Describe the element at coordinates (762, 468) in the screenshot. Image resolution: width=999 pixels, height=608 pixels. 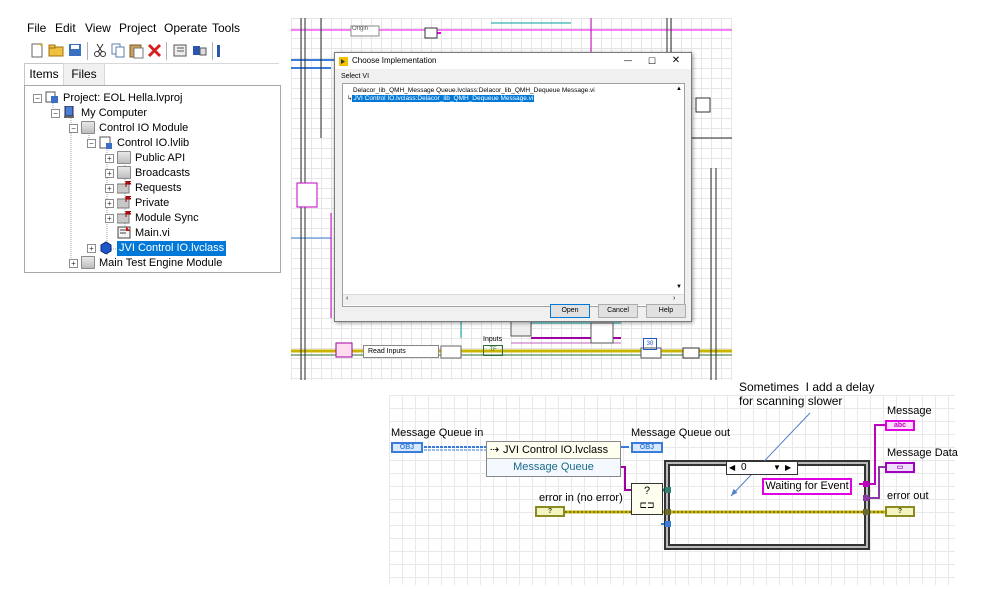
I see `case-selector: ◀ 0 ▼ ▶` at that location.